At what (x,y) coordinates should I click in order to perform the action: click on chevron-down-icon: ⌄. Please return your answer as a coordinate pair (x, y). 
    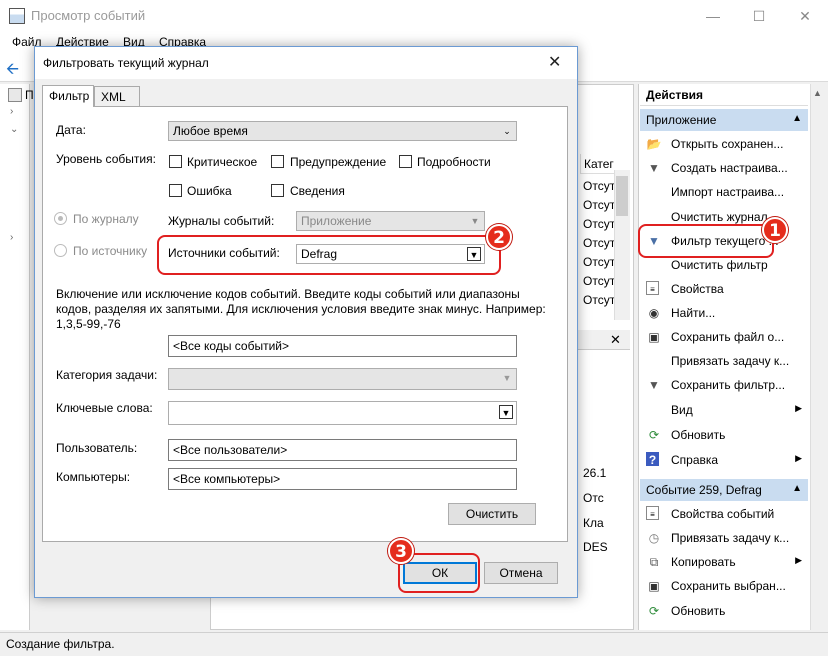
    Looking at the image, I should click on (507, 131).